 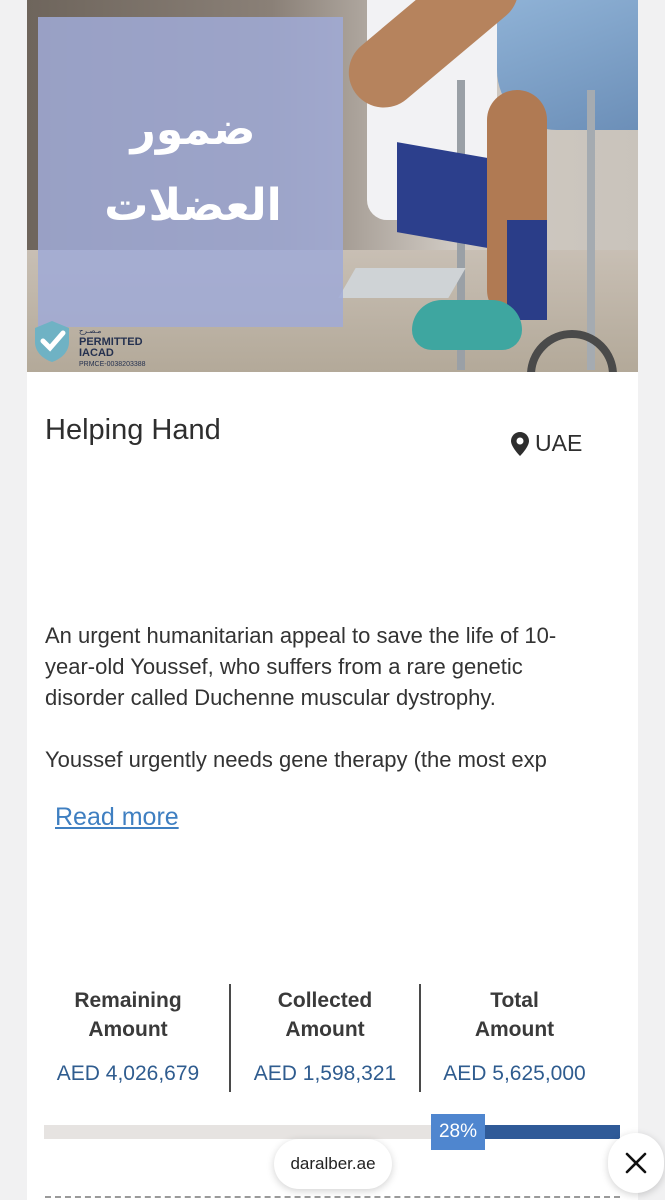 I want to click on location: UAE, so click(x=546, y=443).